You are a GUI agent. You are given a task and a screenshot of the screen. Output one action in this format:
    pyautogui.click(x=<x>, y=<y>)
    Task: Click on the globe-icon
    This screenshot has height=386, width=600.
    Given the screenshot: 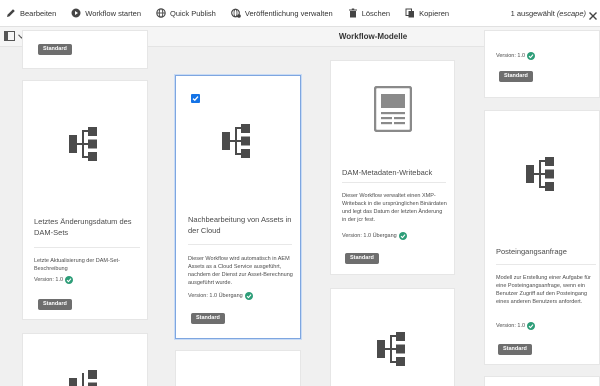 What is the action you would take?
    pyautogui.click(x=161, y=13)
    